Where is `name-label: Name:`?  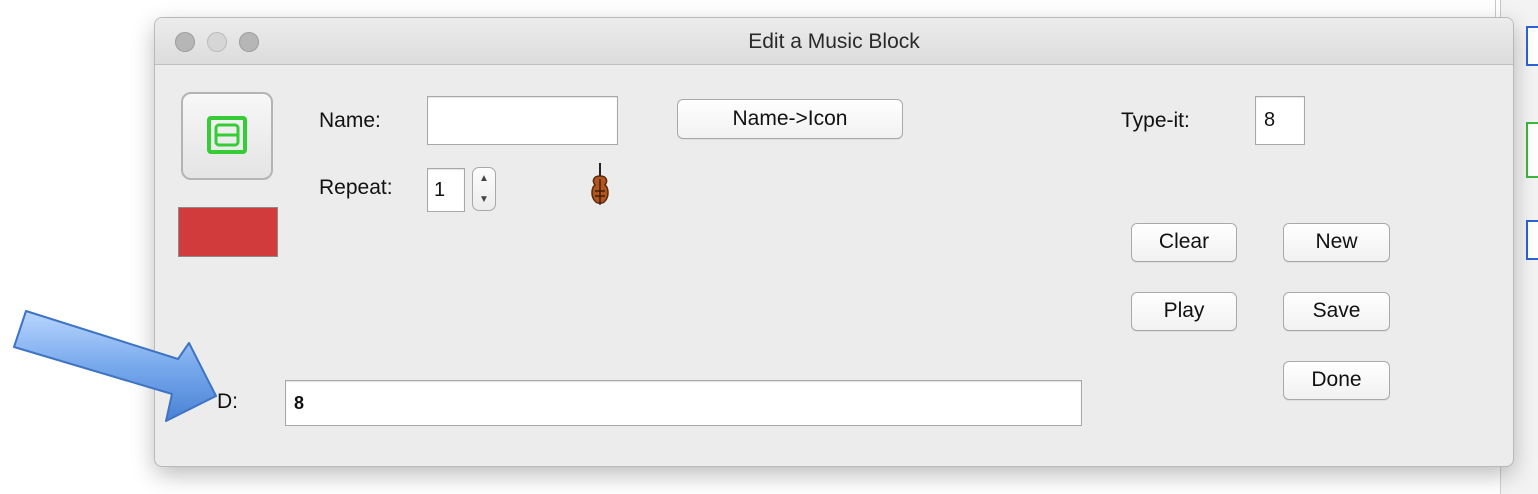 name-label: Name: is located at coordinates (350, 120).